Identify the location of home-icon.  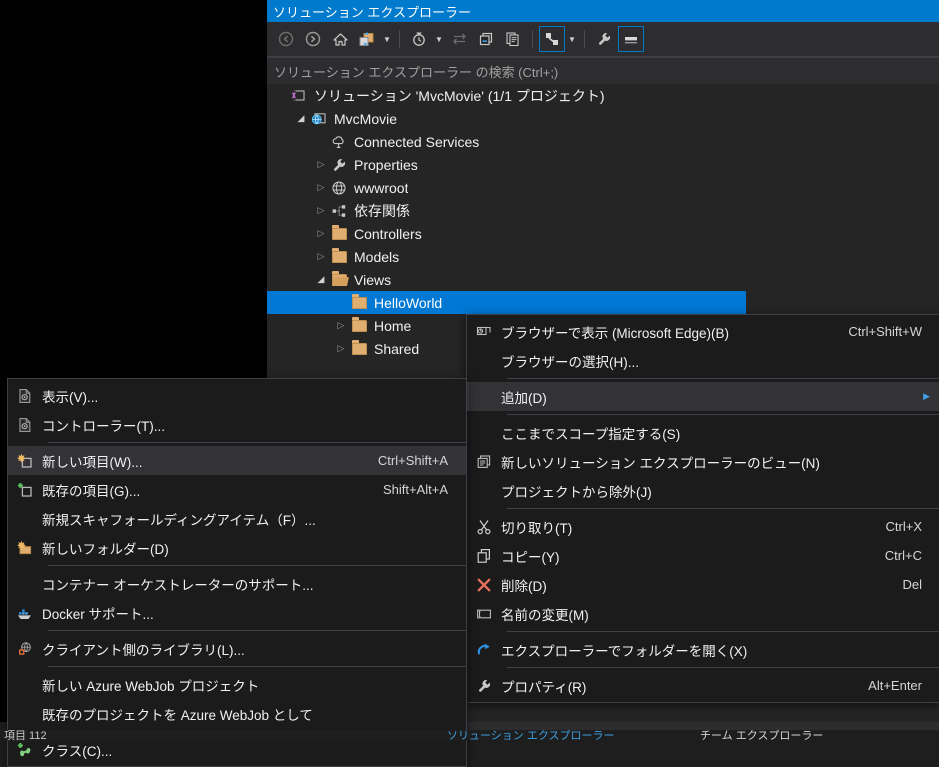
(340, 39).